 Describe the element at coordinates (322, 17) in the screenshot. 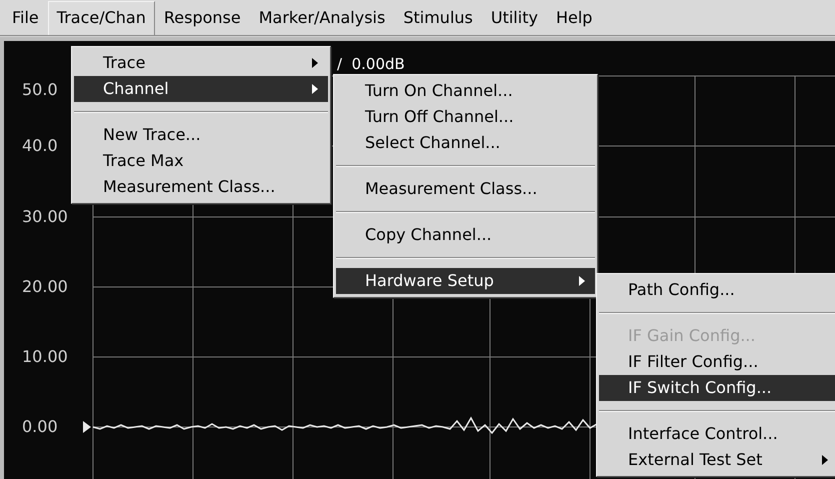

I see `menu-bar-item: Marker/Analysis` at that location.